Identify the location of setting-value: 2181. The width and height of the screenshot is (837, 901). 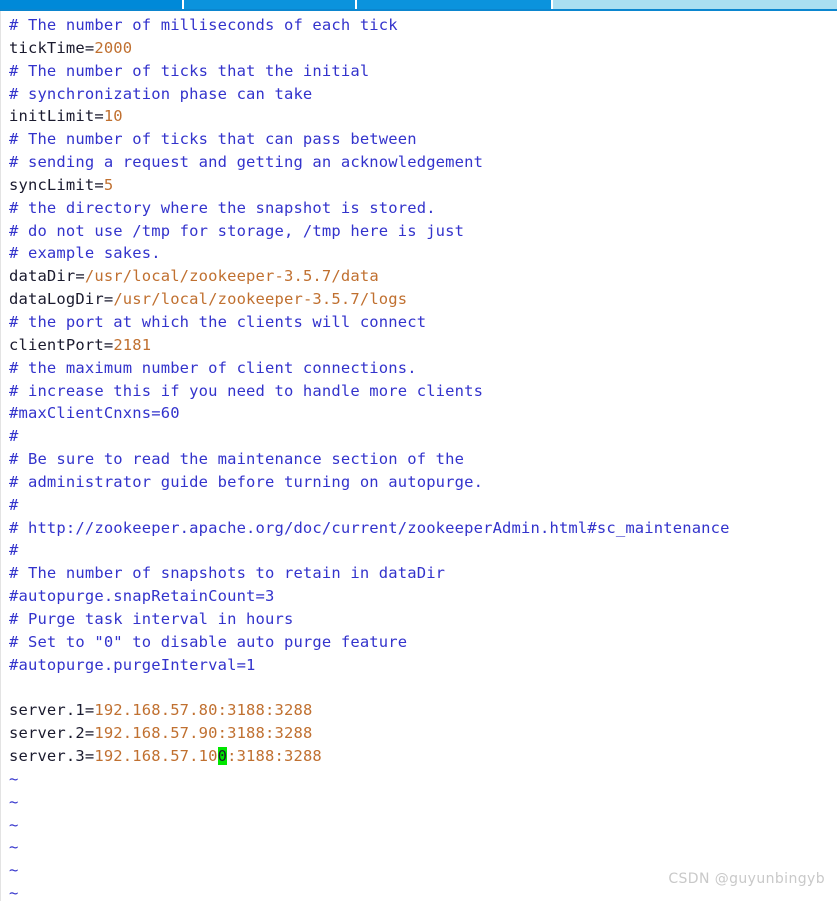
(132, 344).